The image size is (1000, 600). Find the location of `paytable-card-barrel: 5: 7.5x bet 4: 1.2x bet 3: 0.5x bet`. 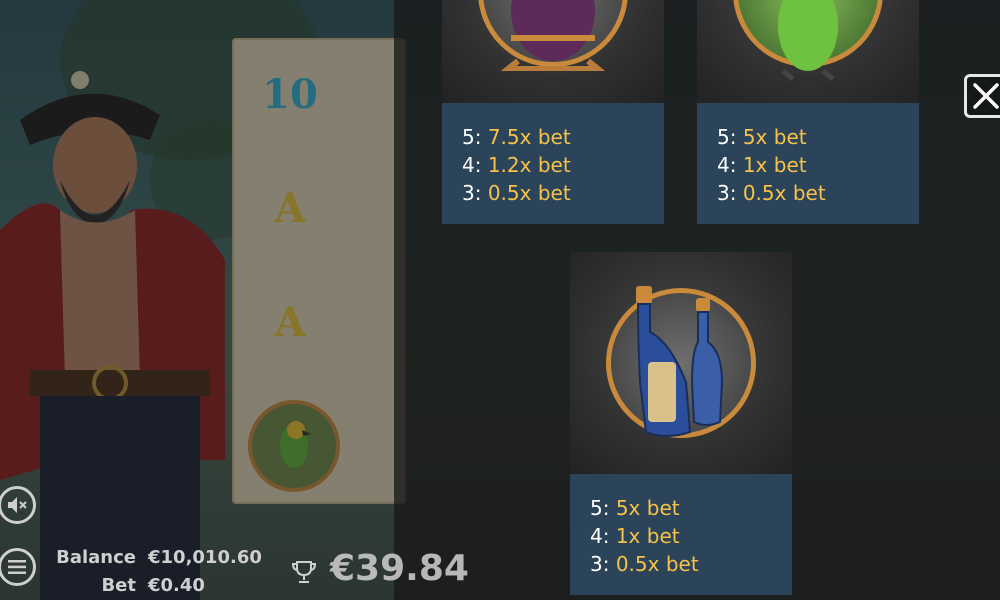

paytable-card-barrel: 5: 7.5x bet 4: 1.2x bet 3: 0.5x bet is located at coordinates (553, 112).